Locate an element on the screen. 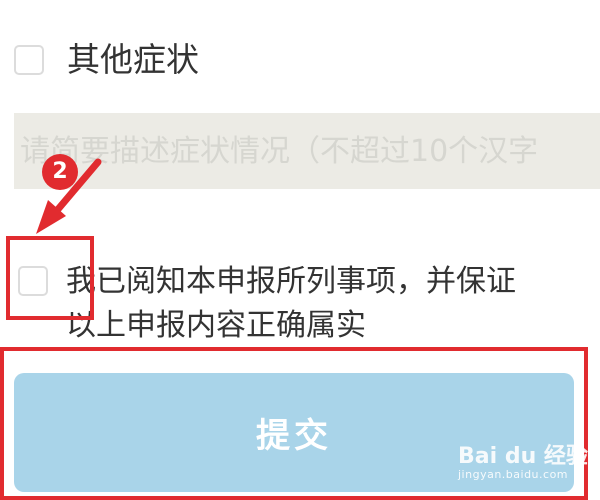 The height and width of the screenshot is (500, 600). other-symptoms-checkbox is located at coordinates (29, 60).